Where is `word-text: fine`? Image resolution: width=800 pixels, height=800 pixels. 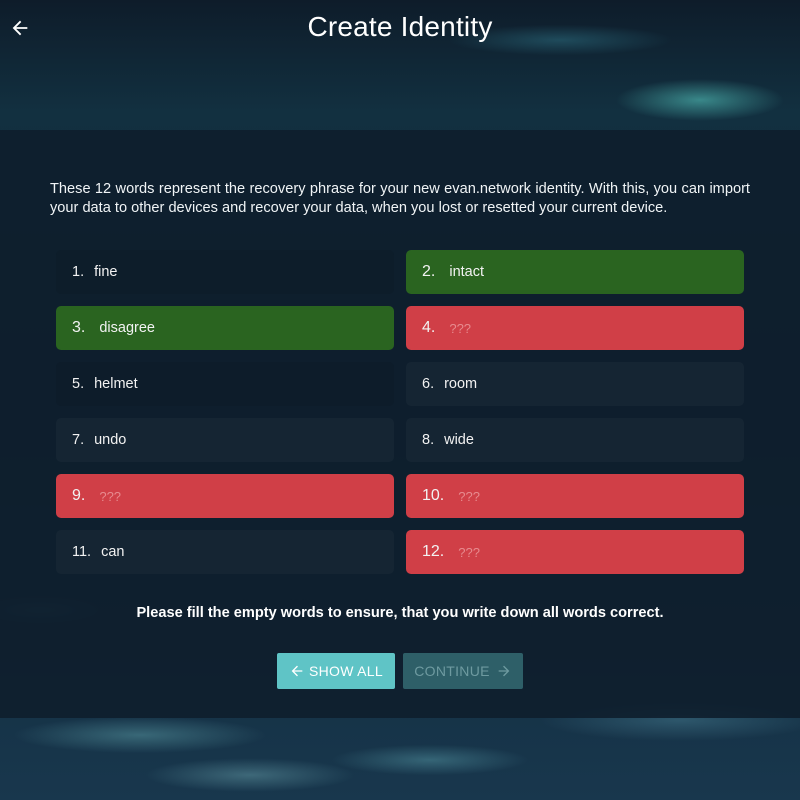 word-text: fine is located at coordinates (106, 272).